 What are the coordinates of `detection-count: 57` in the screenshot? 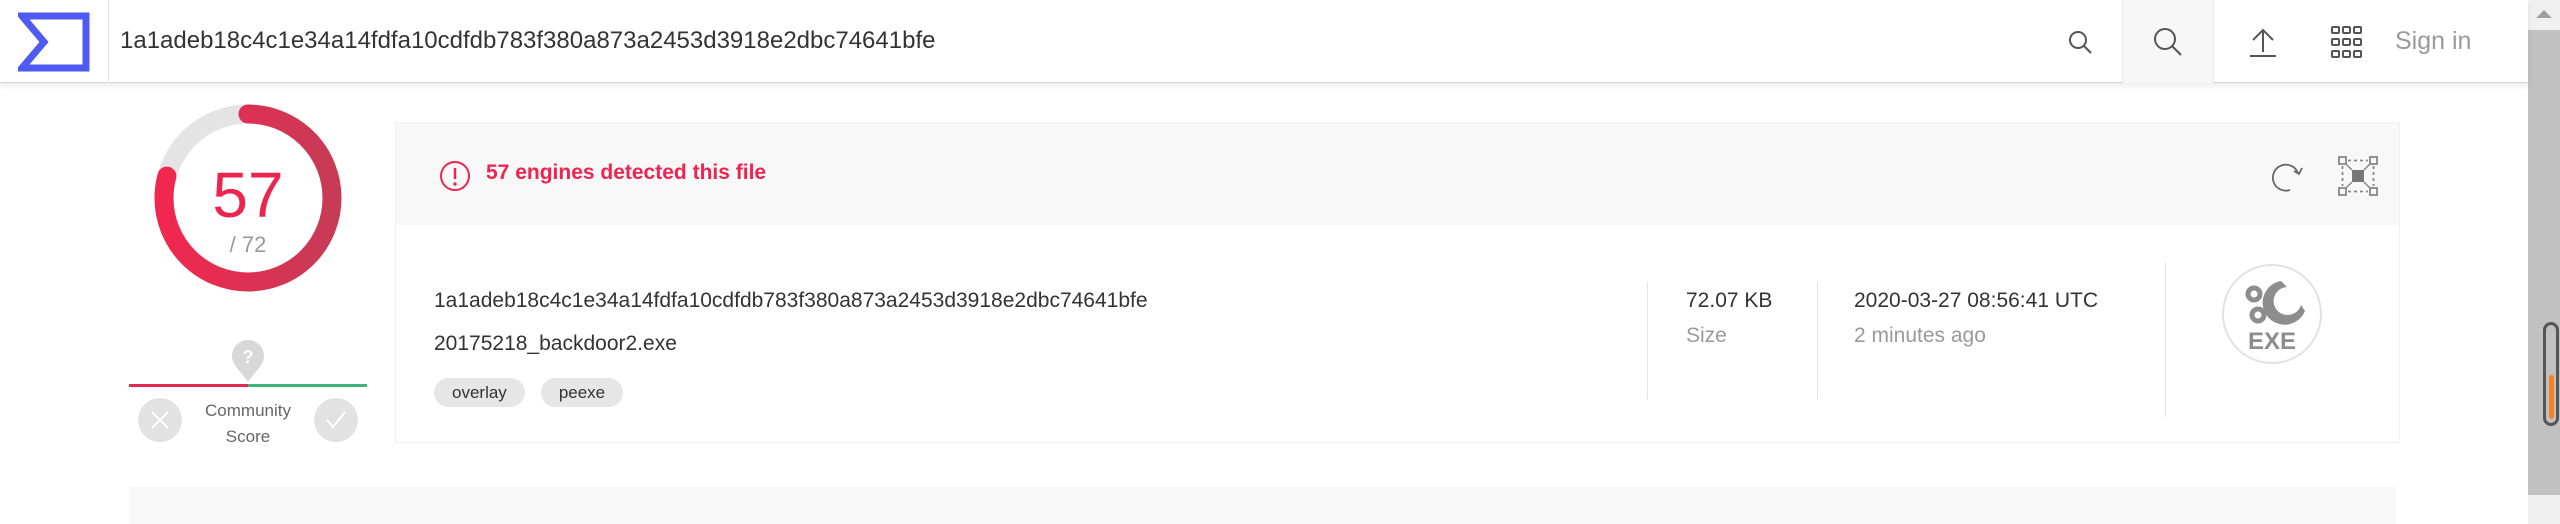 It's located at (248, 195).